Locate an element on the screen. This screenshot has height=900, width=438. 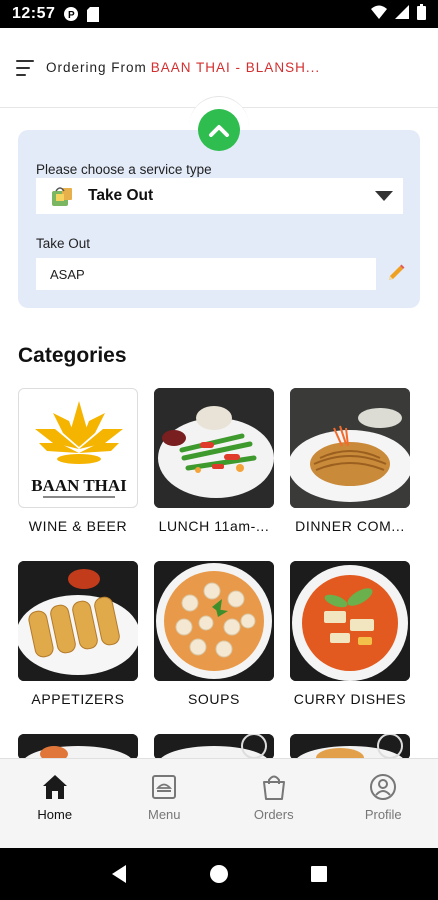
chevron-up-icon is located at coordinates (219, 131).